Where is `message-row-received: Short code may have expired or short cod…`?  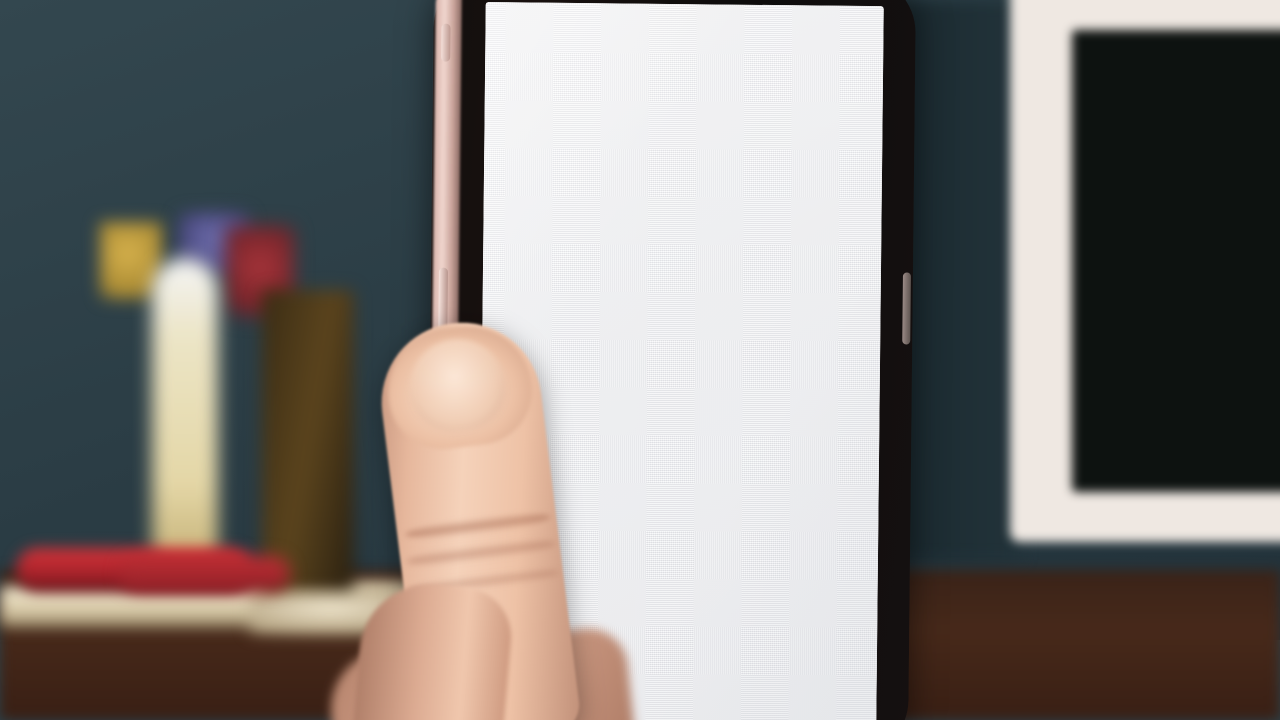 message-row-received: Short code may have expired or short cod… is located at coordinates (681, 345).